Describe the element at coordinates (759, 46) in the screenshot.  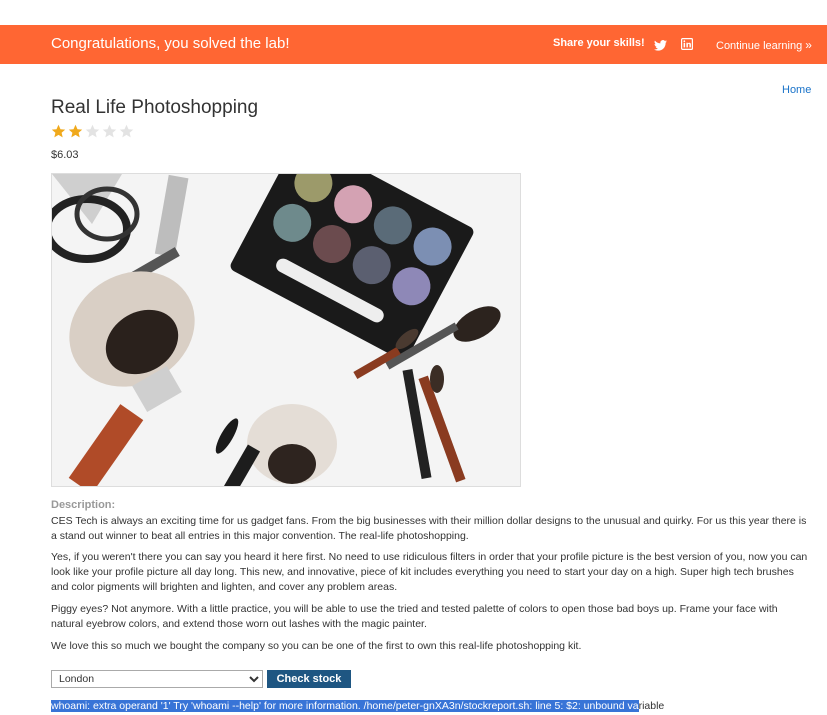
I see `continue-learning-label: Continue learning` at that location.